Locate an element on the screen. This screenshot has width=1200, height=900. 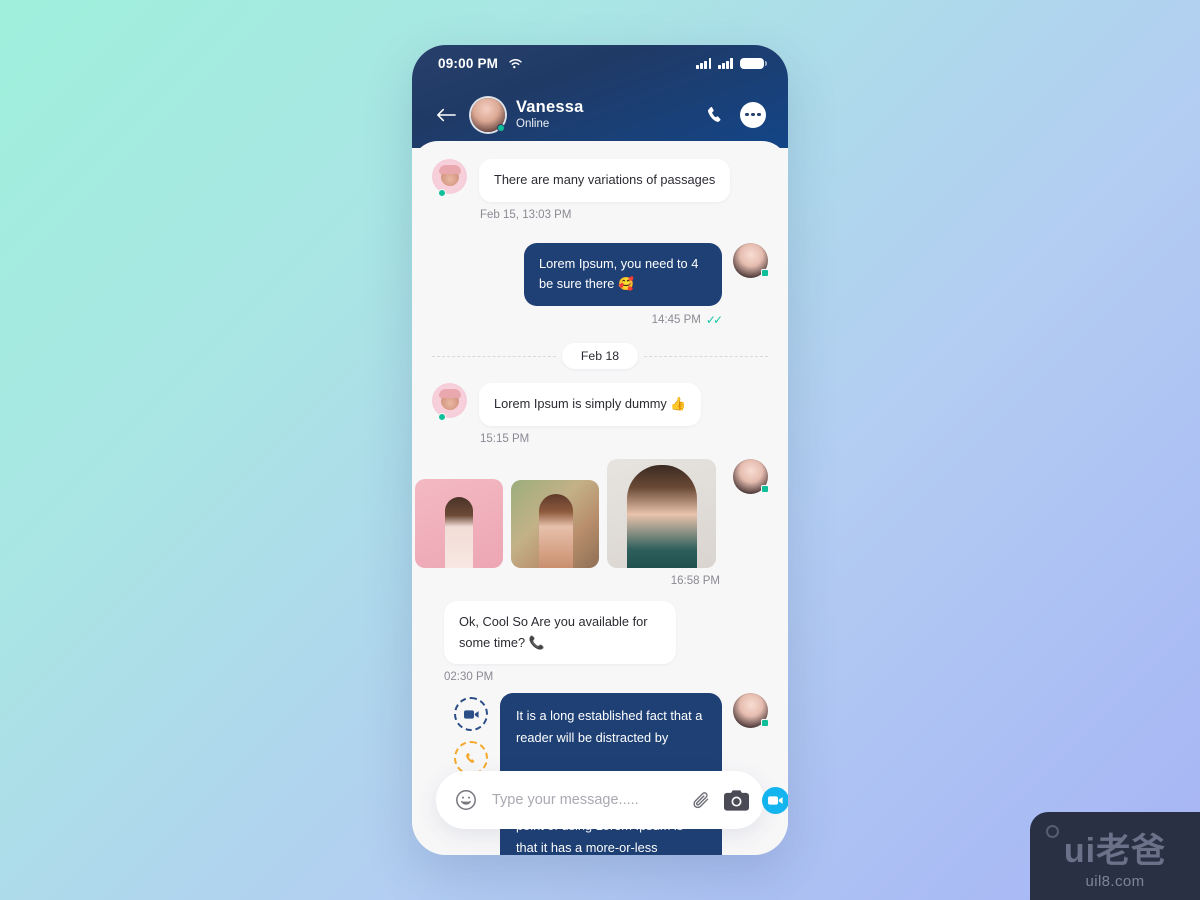
message-input-bar is located at coordinates (612, 800).